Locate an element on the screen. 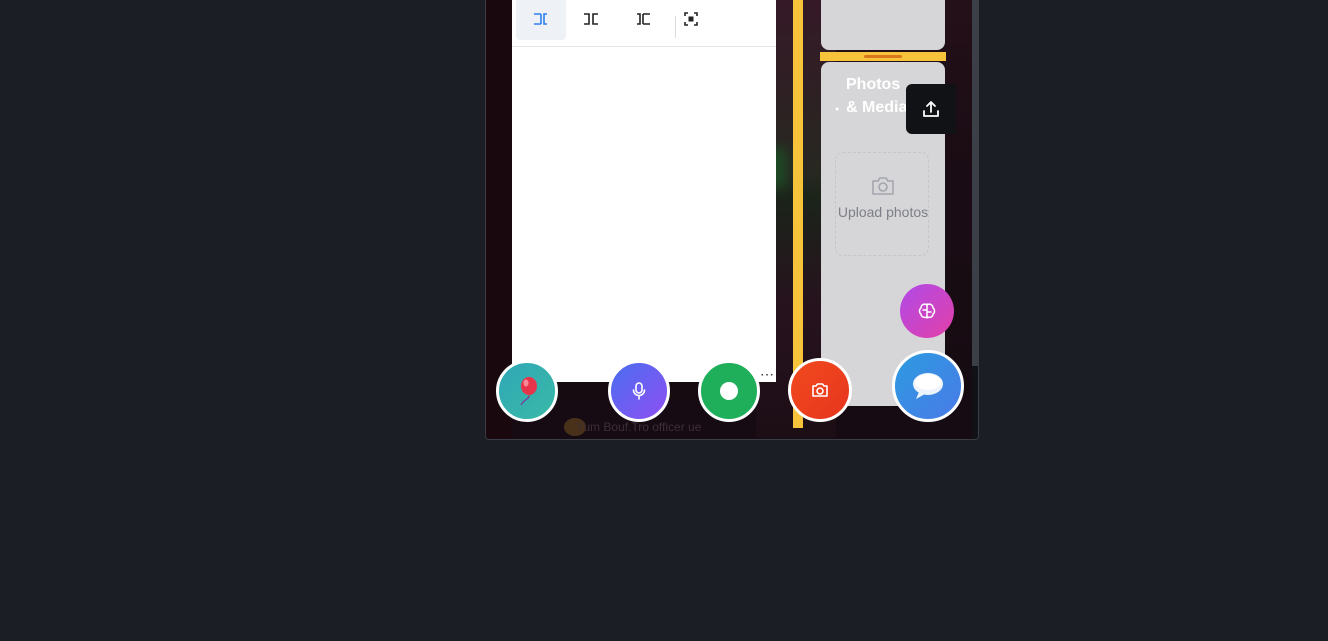 The height and width of the screenshot is (641, 1328). balloon-button is located at coordinates (527, 391).